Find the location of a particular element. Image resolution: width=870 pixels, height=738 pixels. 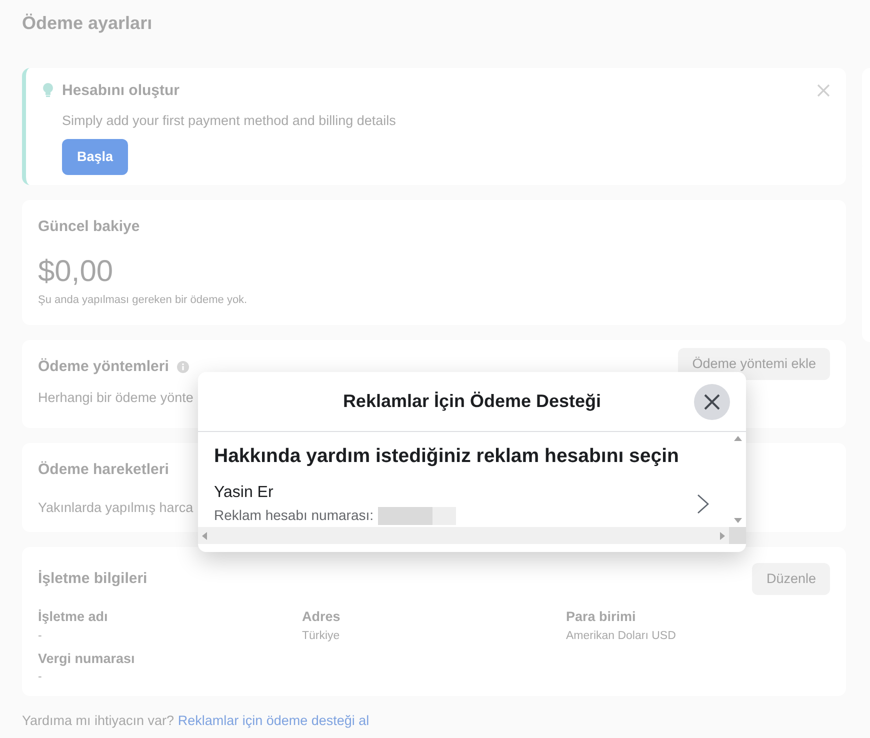

info-icon is located at coordinates (182, 367).